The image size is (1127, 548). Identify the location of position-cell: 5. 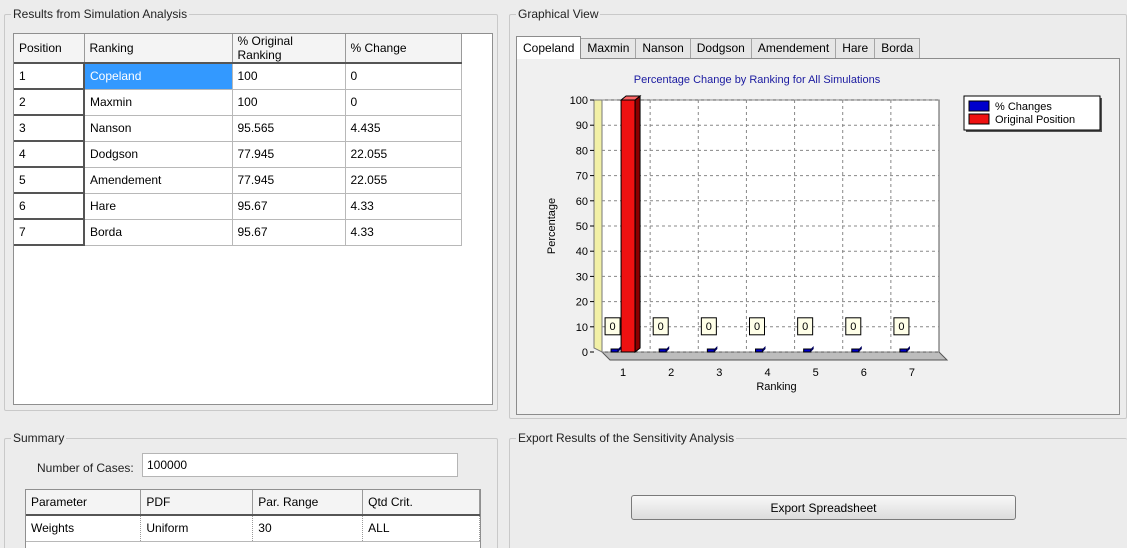
(49, 180).